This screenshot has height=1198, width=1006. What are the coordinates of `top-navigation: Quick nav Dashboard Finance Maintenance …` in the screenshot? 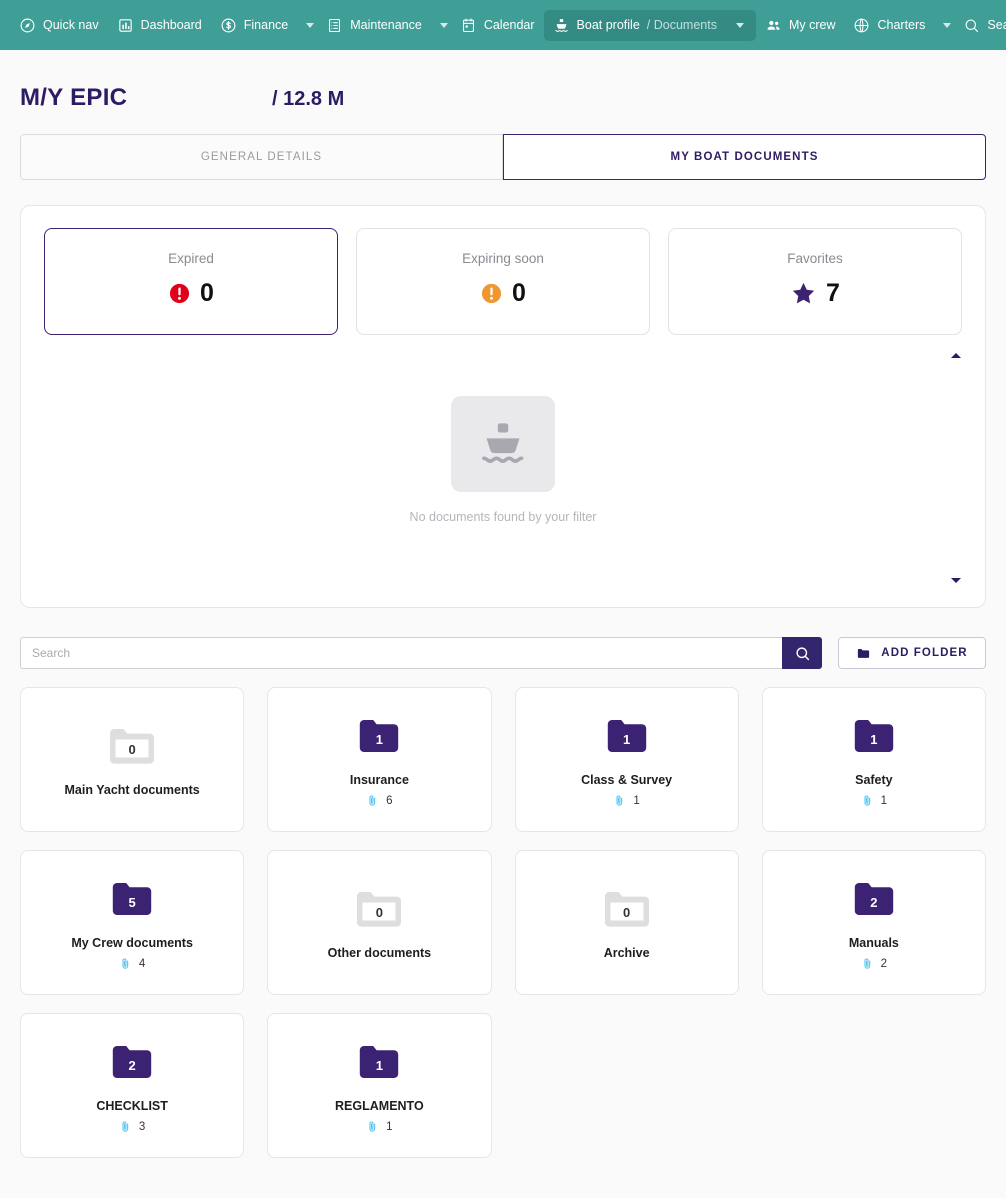 It's located at (503, 25).